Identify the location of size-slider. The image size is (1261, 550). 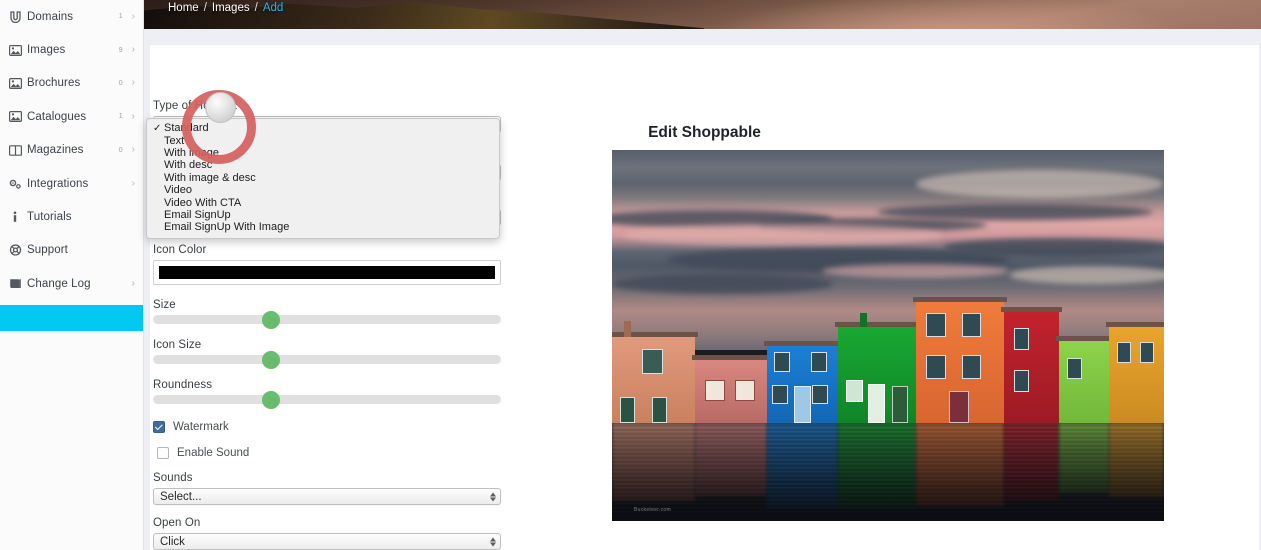
(327, 319).